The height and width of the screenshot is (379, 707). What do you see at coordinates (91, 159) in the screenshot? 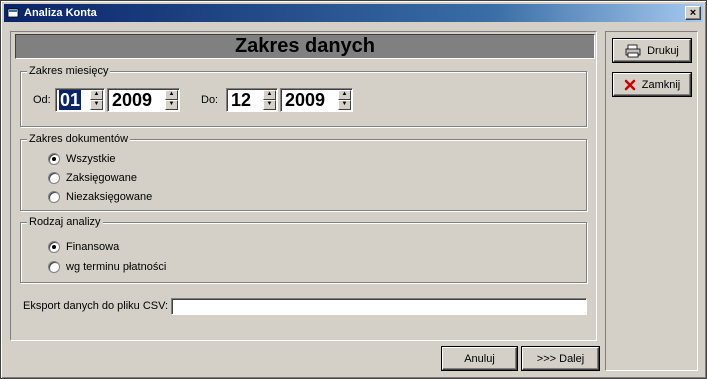
I see `radio-label: Wszystkie` at bounding box center [91, 159].